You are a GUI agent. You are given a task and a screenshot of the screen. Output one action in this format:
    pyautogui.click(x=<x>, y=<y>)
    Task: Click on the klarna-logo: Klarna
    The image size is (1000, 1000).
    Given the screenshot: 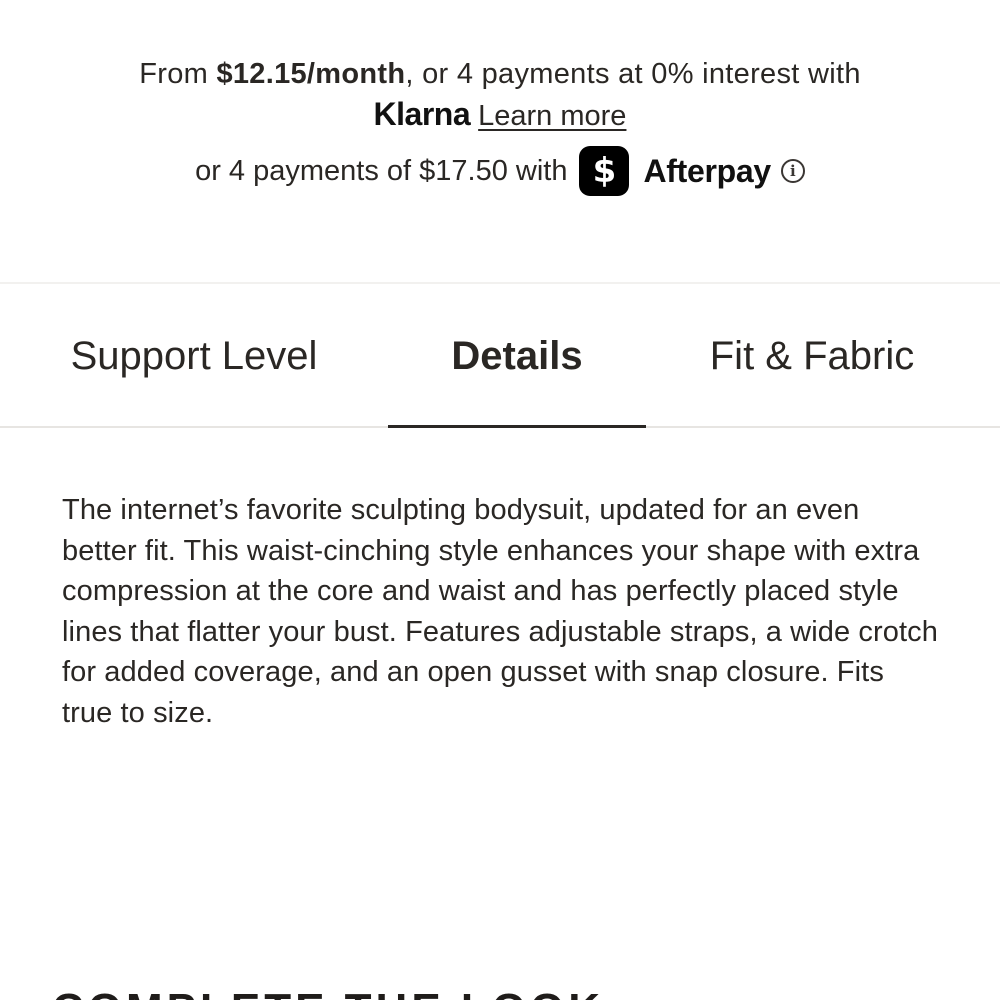 What is the action you would take?
    pyautogui.click(x=422, y=114)
    